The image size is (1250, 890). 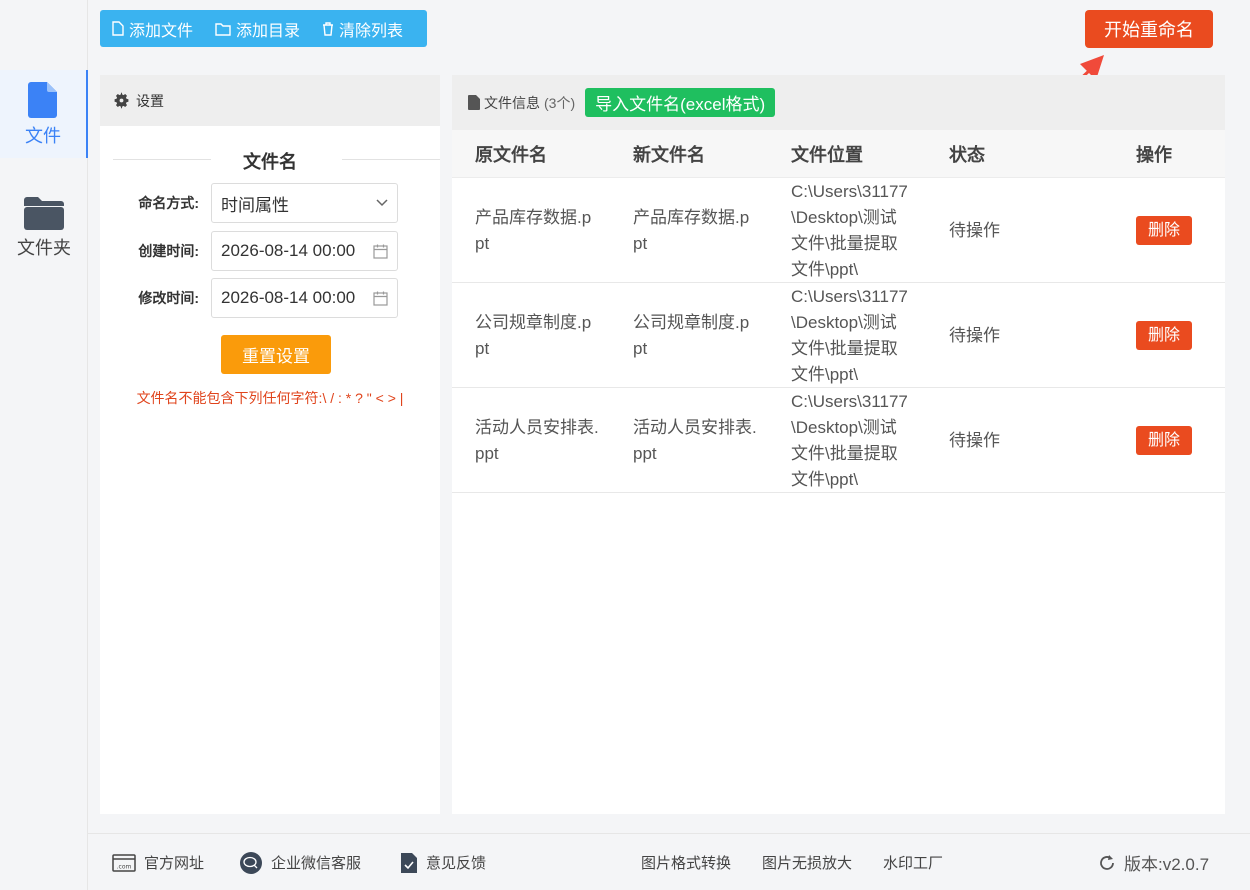 What do you see at coordinates (44, 231) in the screenshot?
I see `rail-item-folder: 文件夹` at bounding box center [44, 231].